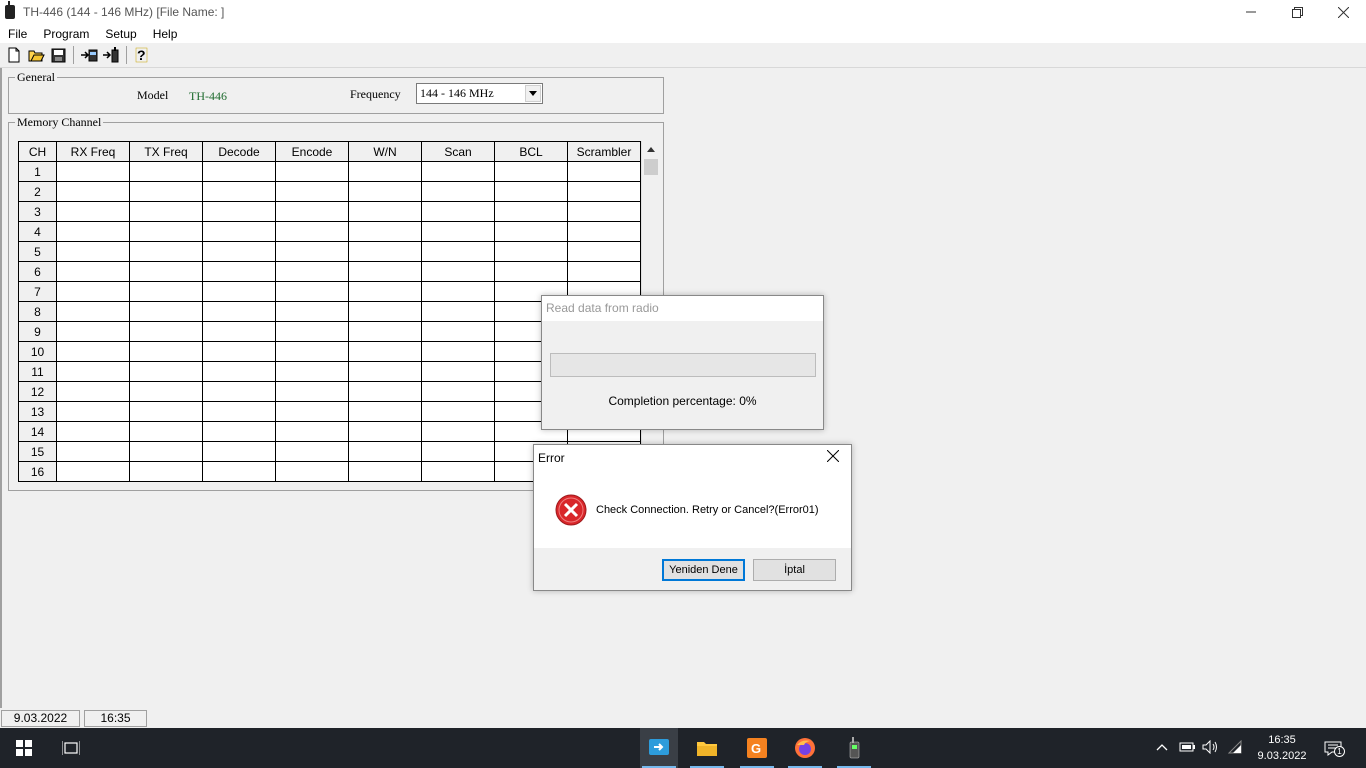  I want to click on retry-button: Yeniden Dene, so click(703, 570).